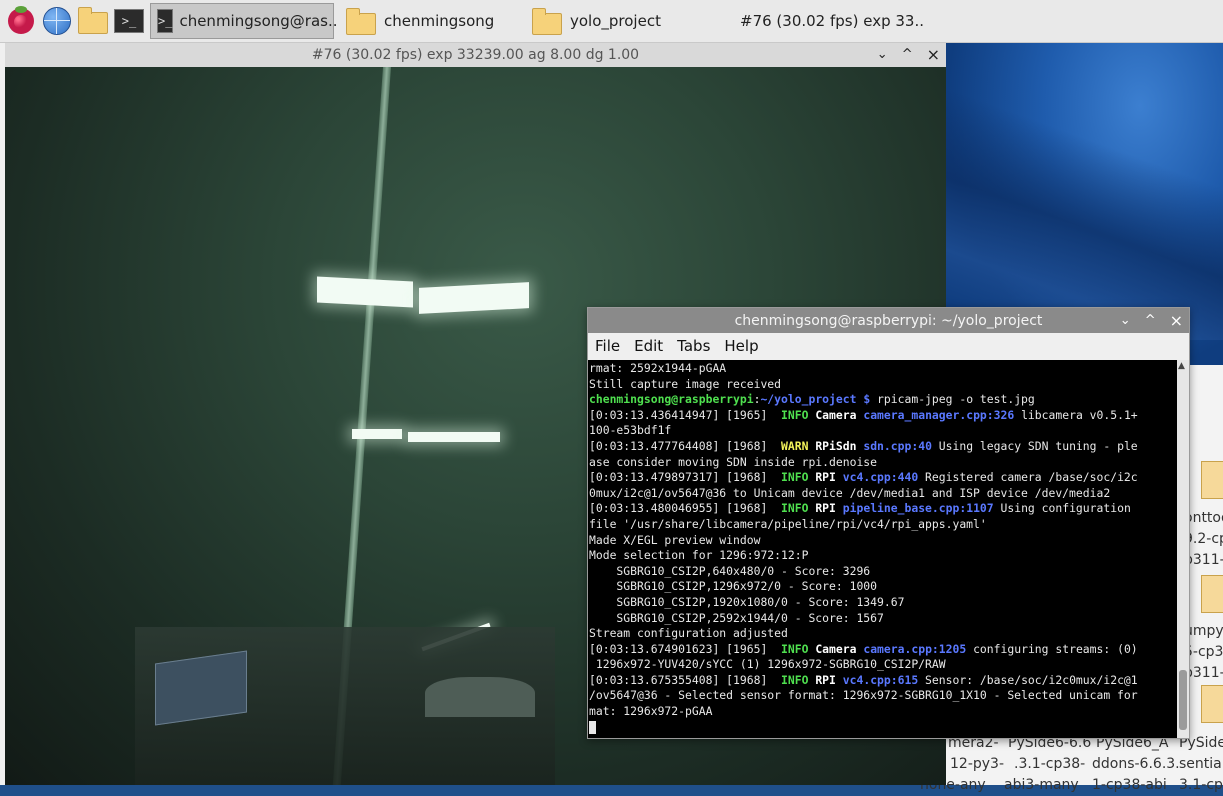 Image resolution: width=1223 pixels, height=796 pixels. What do you see at coordinates (201, 688) in the screenshot?
I see `camera-scene-monitor` at bounding box center [201, 688].